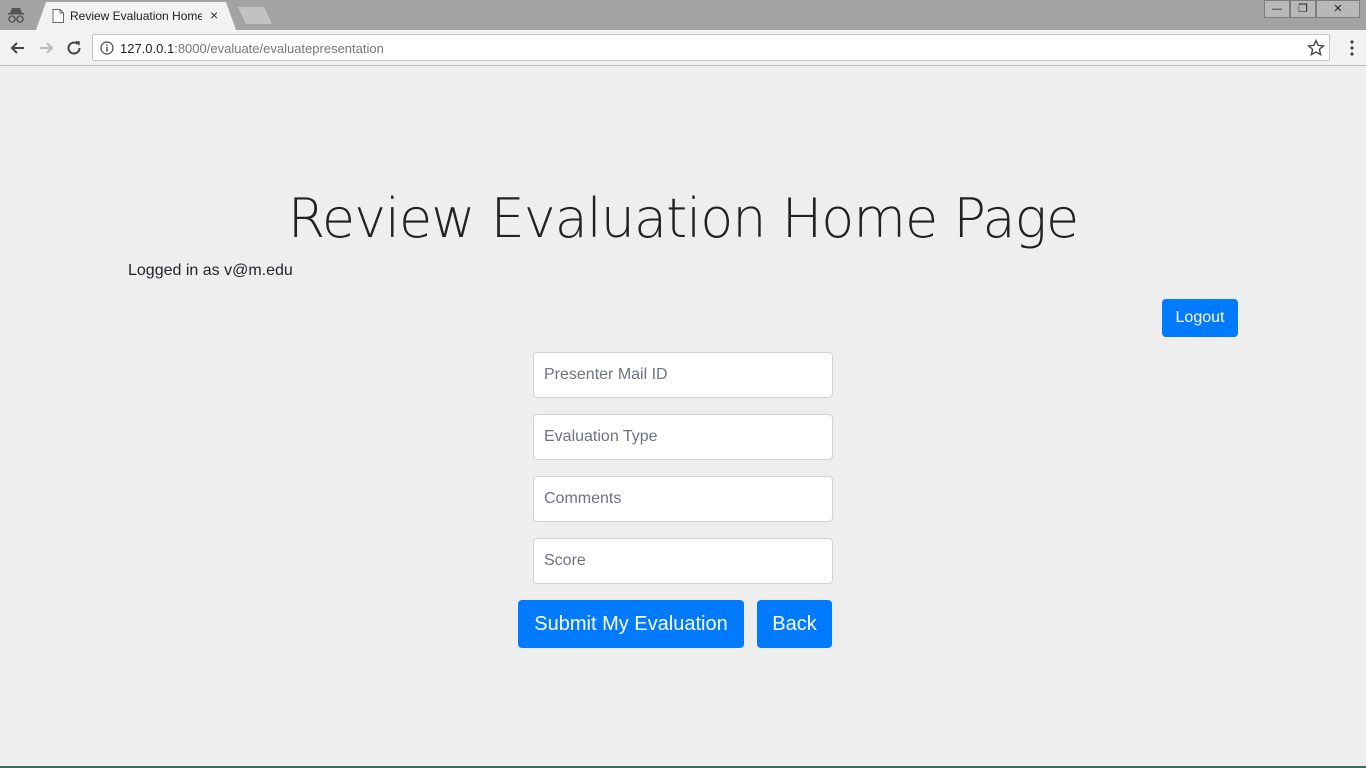 The width and height of the screenshot is (1366, 768). Describe the element at coordinates (631, 624) in the screenshot. I see `submit-evaluation-button: Submit My Evaluation` at that location.